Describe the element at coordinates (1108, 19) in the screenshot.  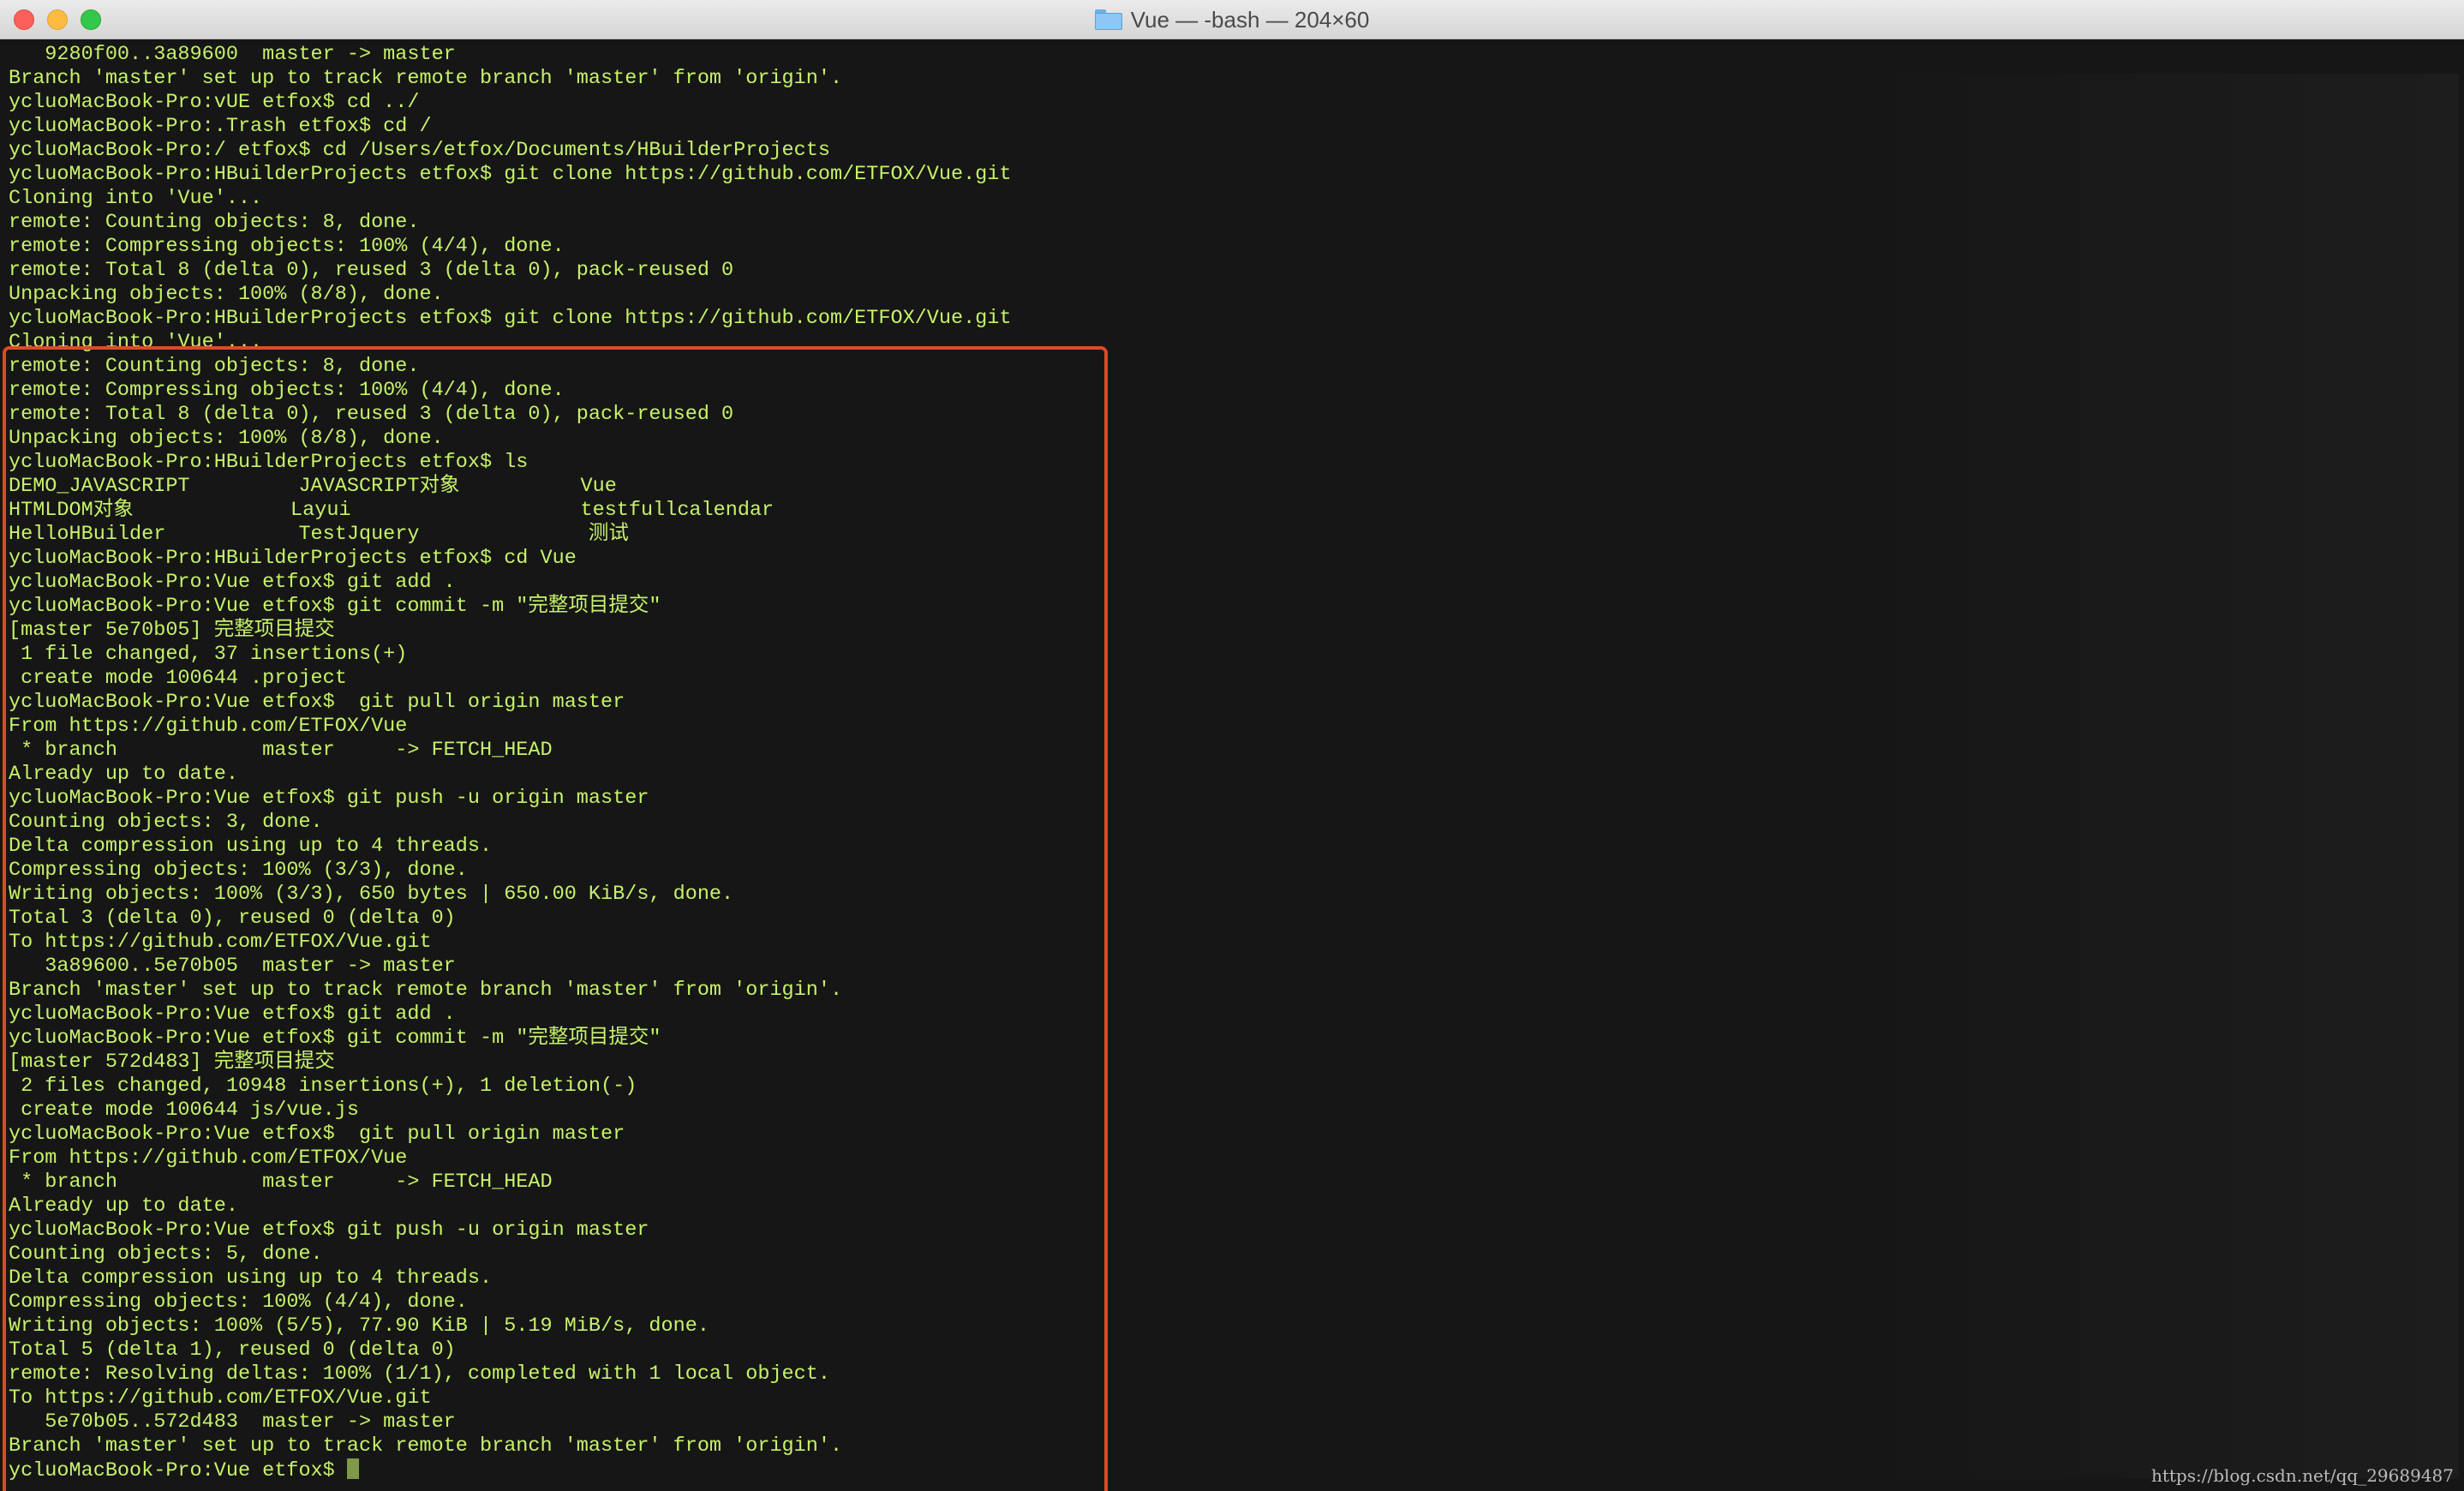
I see `folder-icon` at that location.